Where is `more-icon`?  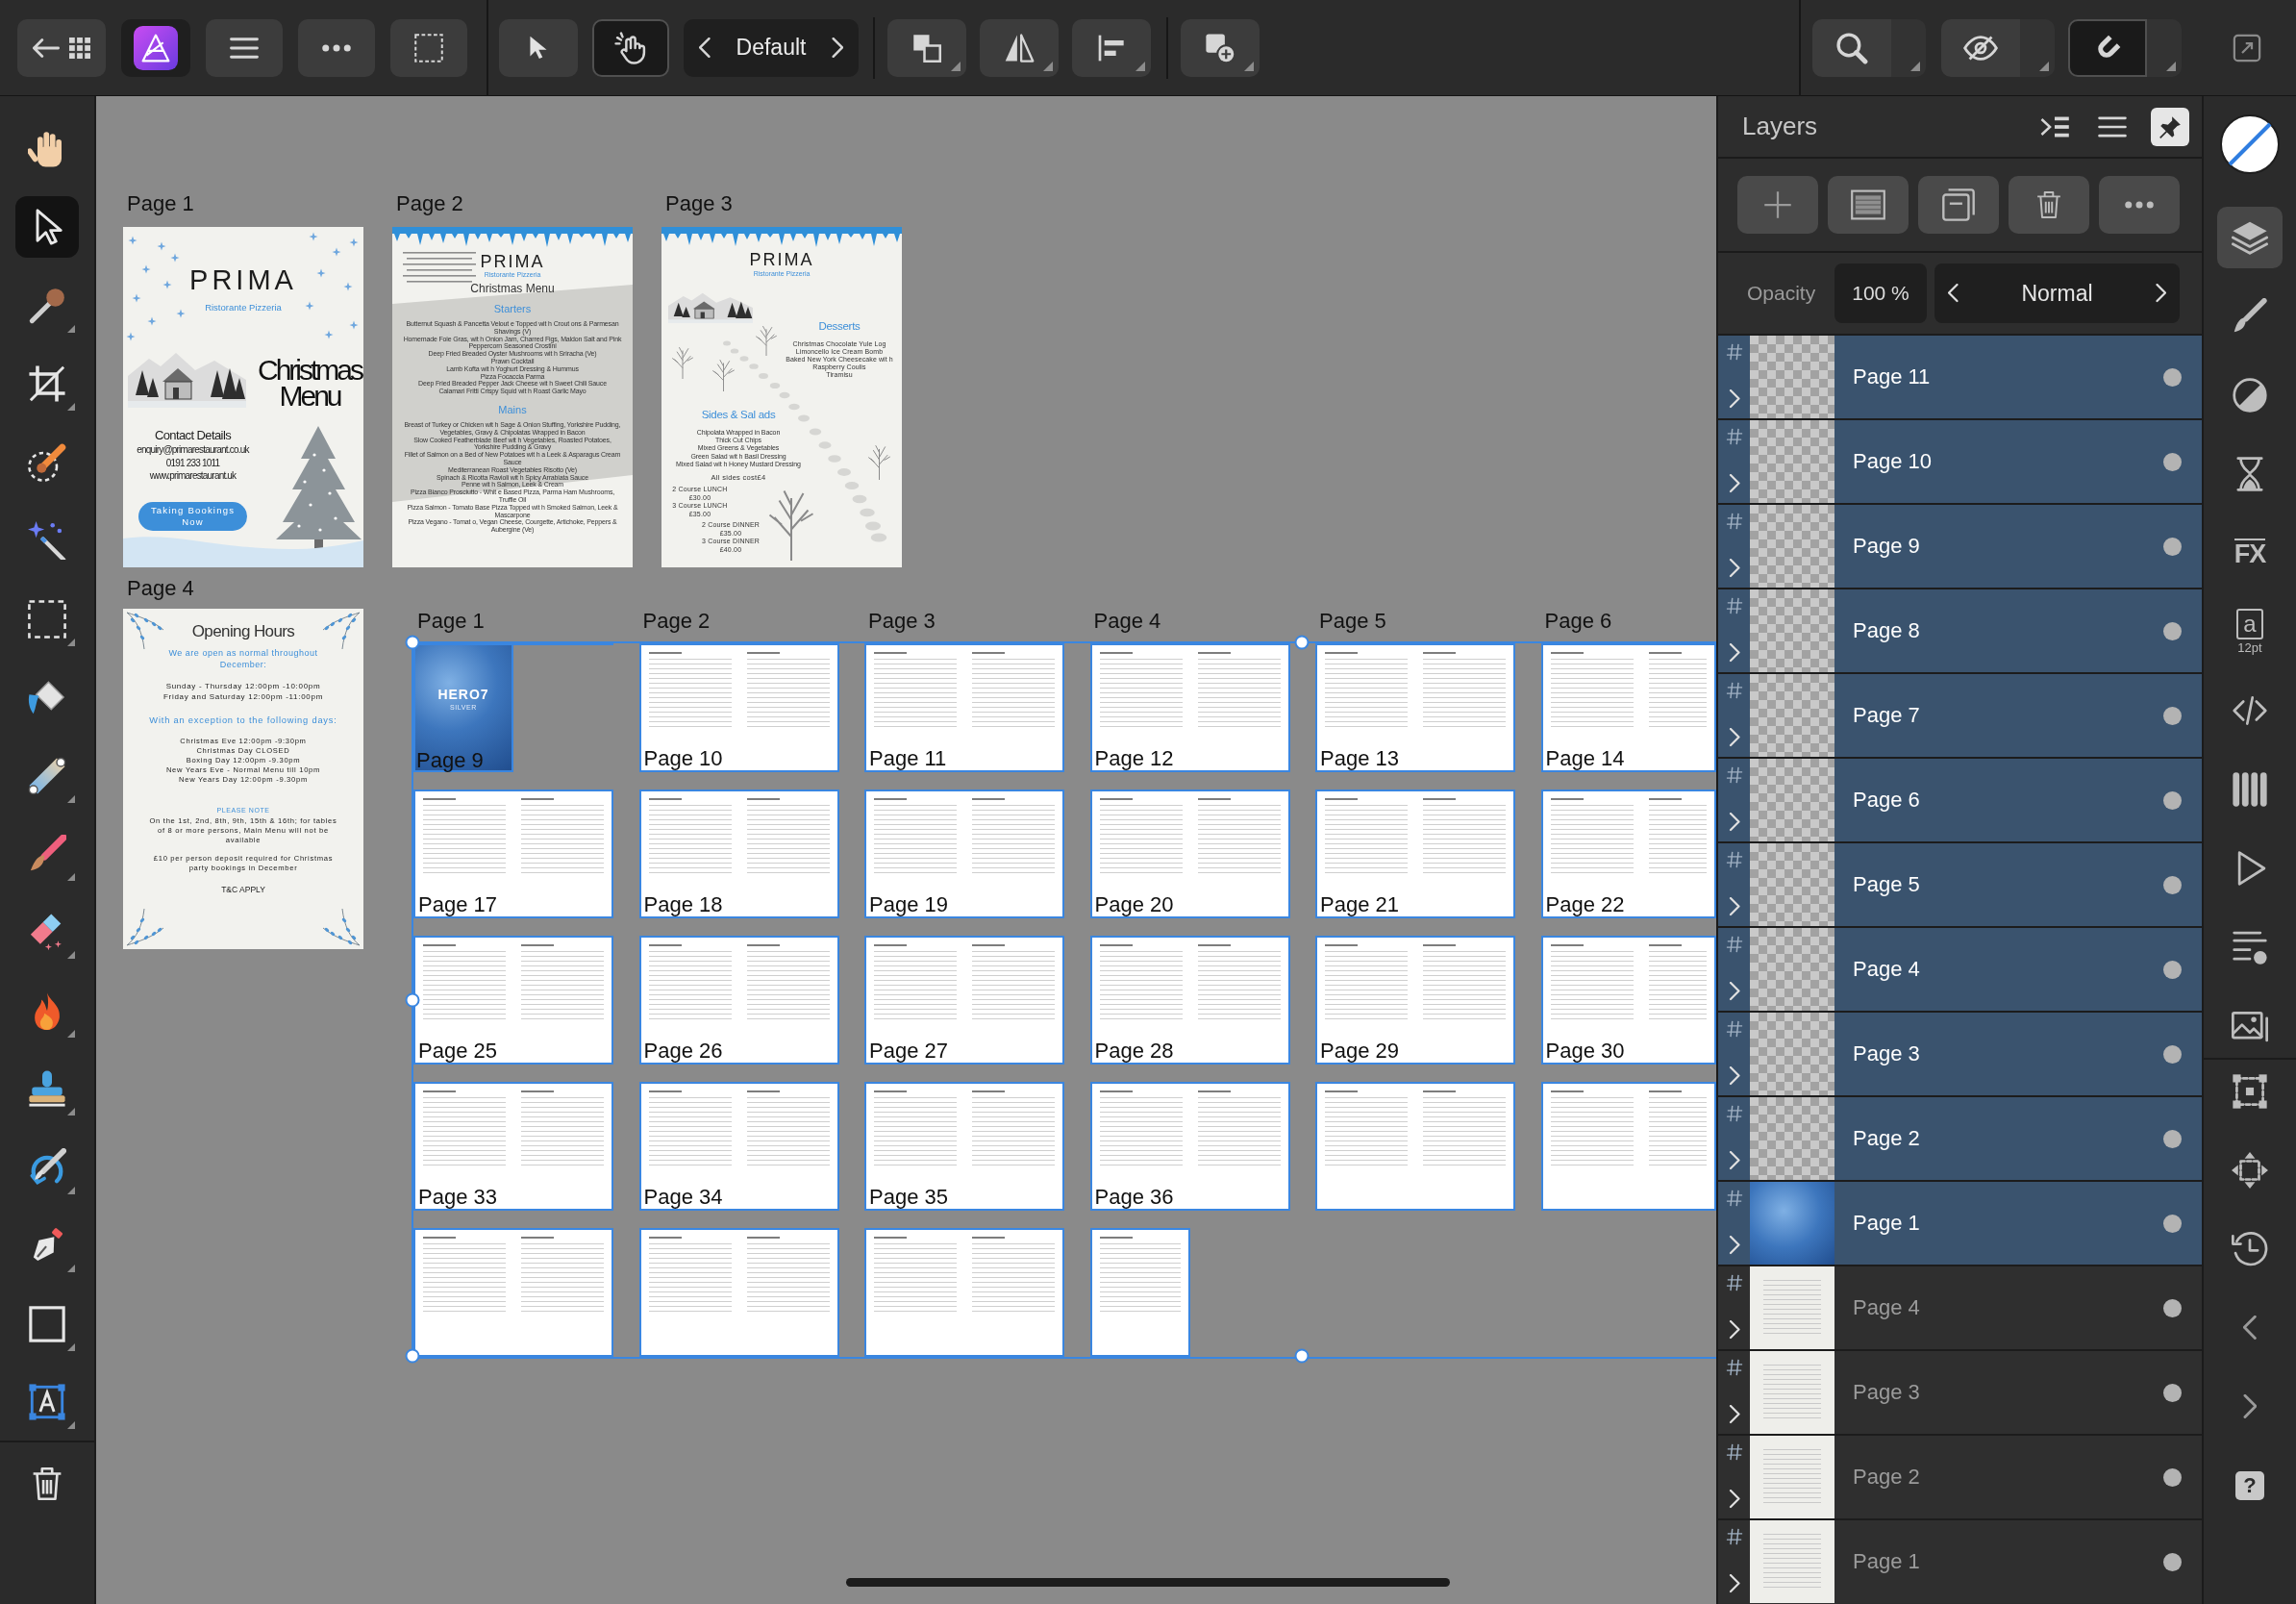 more-icon is located at coordinates (336, 47).